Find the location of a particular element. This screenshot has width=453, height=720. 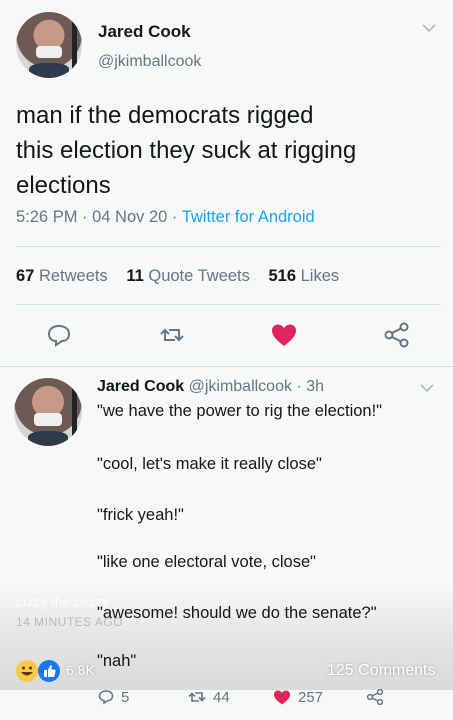

reply-like-button: 257 is located at coordinates (297, 697).